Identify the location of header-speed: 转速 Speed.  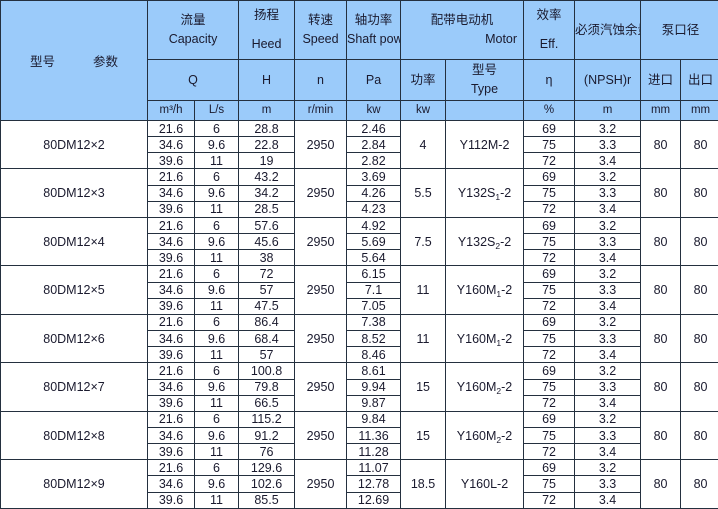
(321, 30).